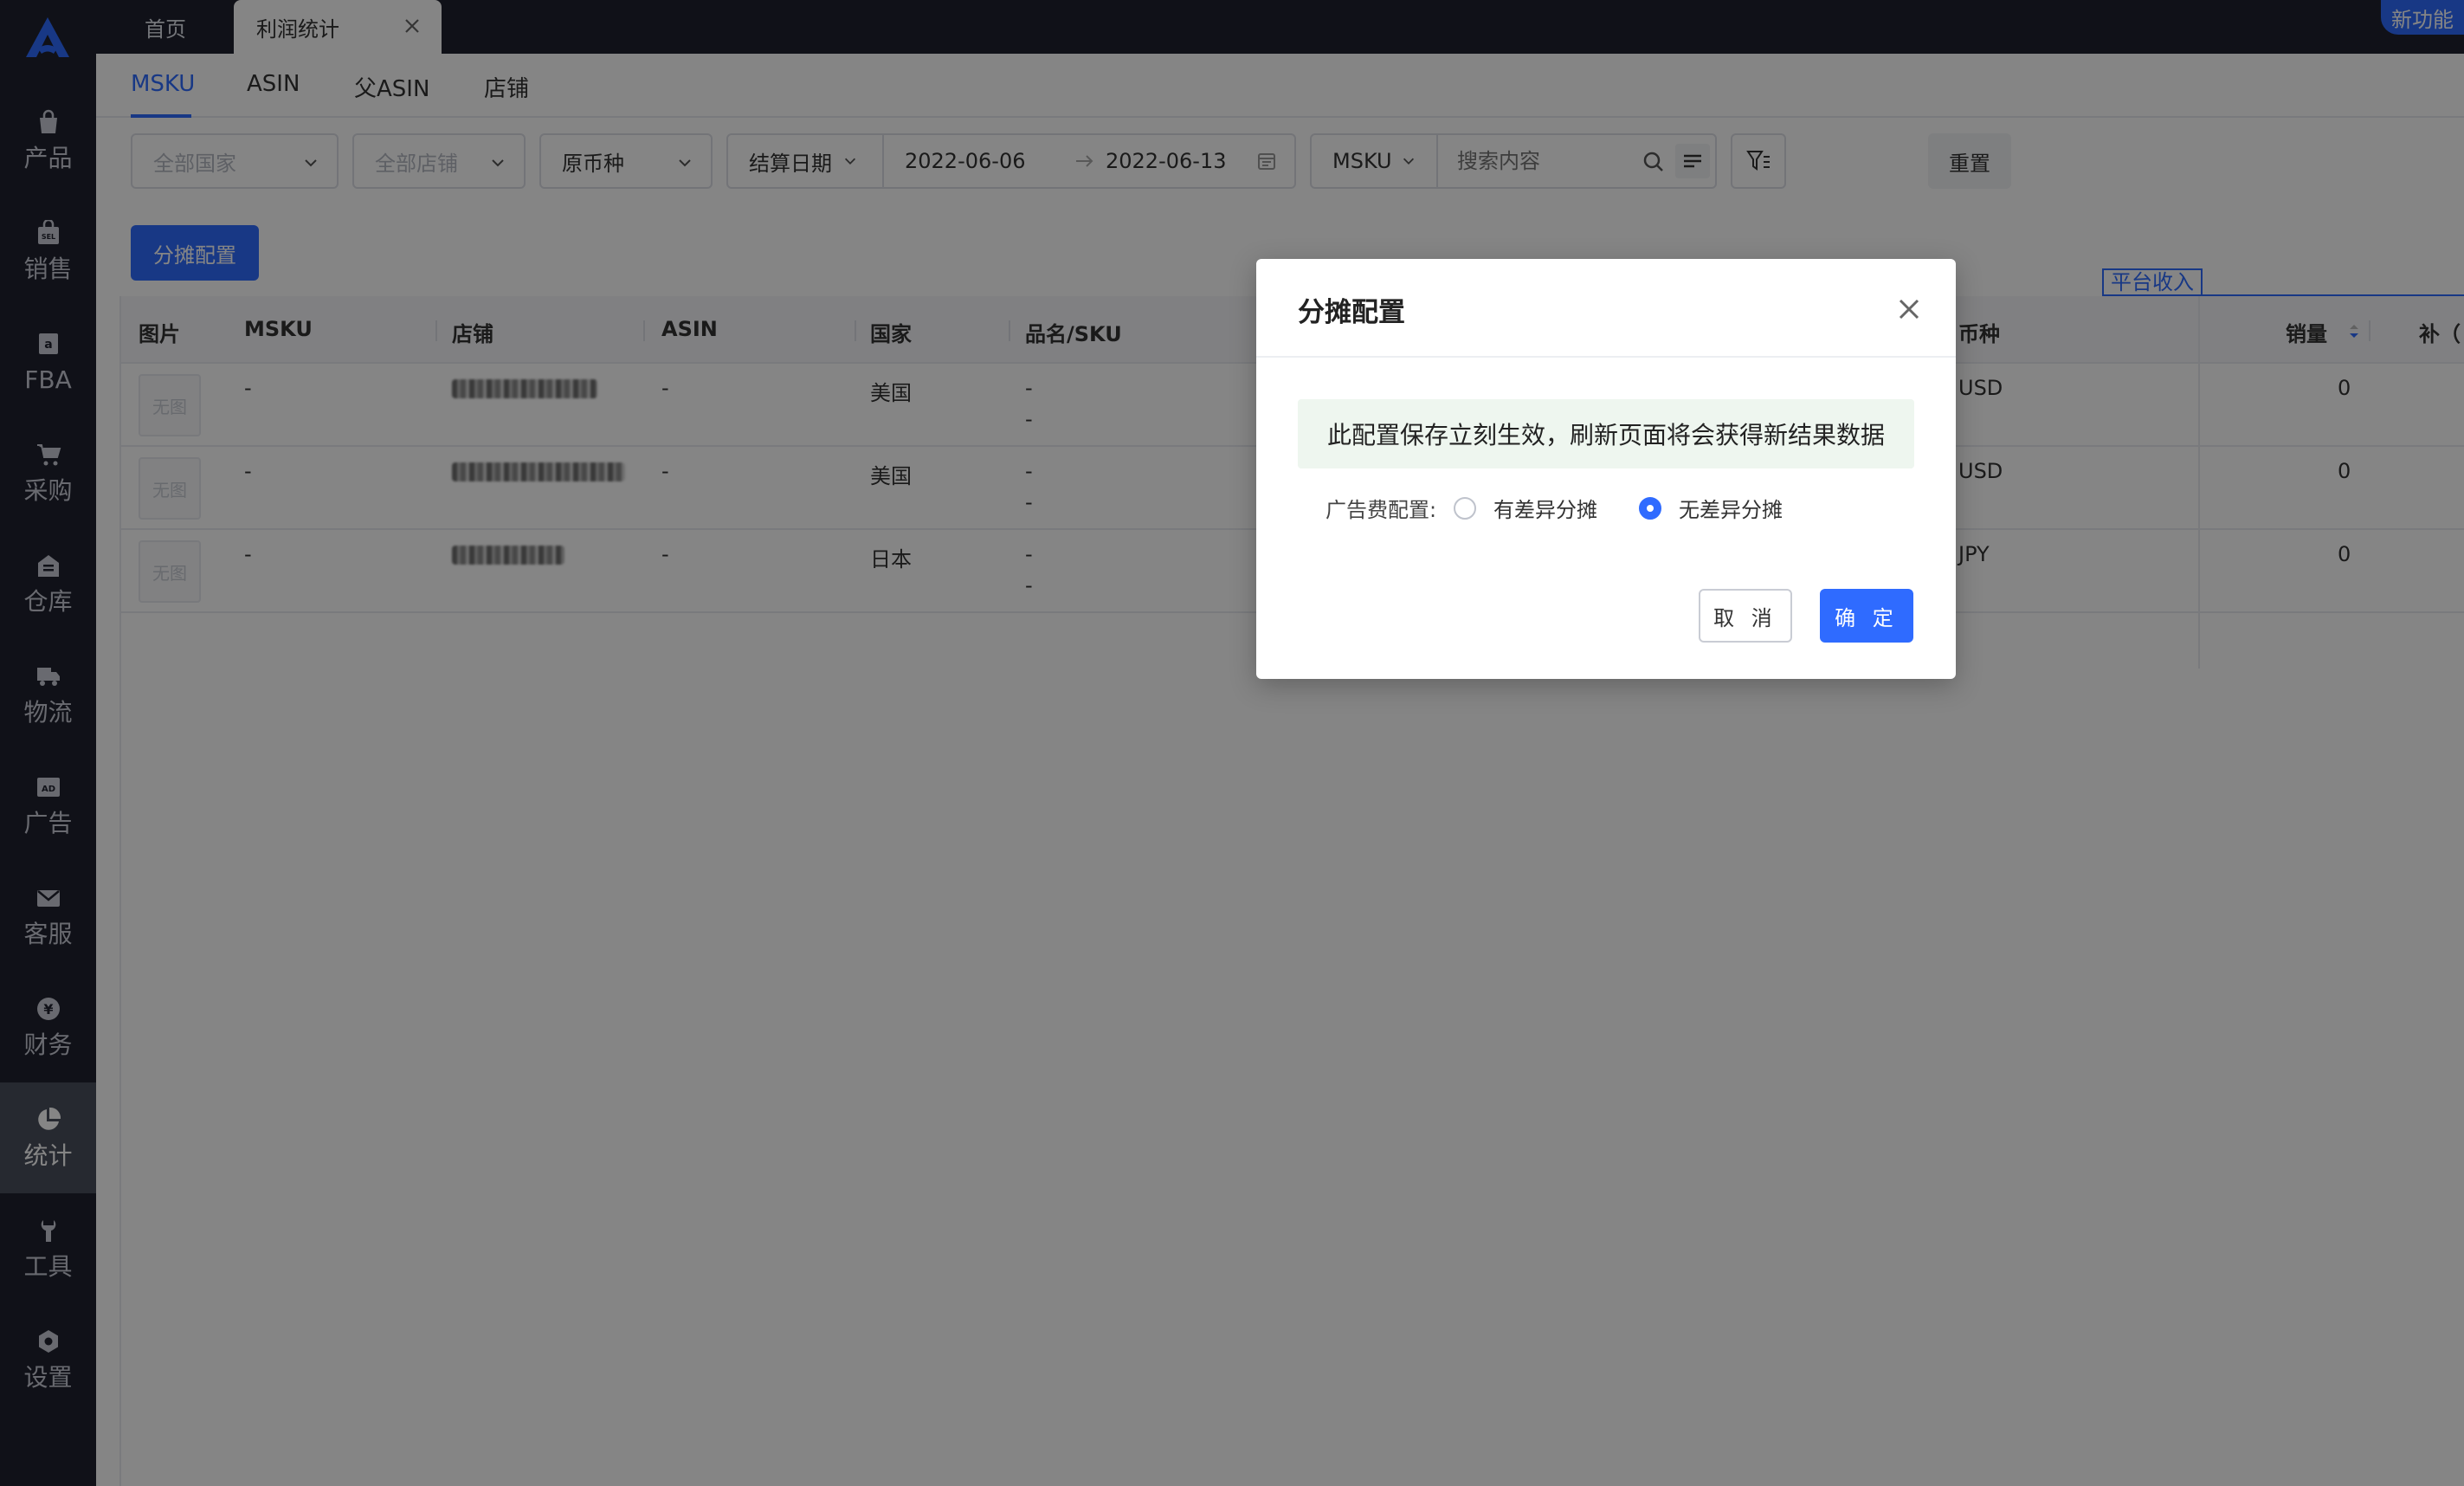  I want to click on radio-no-diff-allocation: 无差异分摊, so click(1711, 508).